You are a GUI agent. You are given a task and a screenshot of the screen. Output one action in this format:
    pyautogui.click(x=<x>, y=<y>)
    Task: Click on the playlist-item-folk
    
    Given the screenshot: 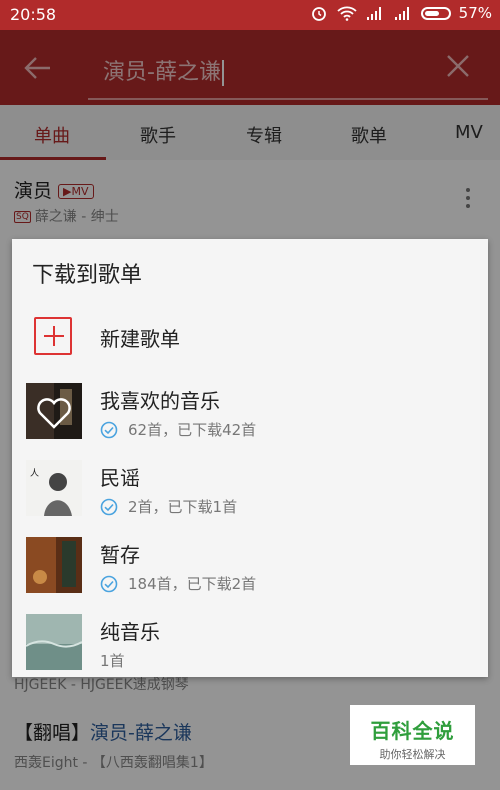 What is the action you would take?
    pyautogui.click(x=250, y=487)
    